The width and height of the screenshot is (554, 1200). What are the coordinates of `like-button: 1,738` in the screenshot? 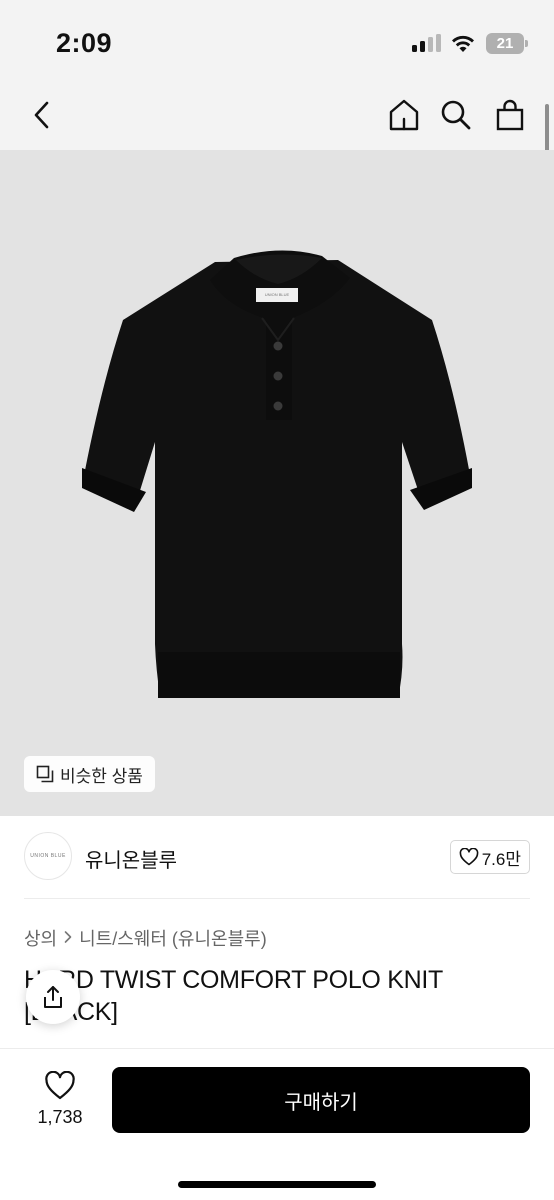 It's located at (60, 1101).